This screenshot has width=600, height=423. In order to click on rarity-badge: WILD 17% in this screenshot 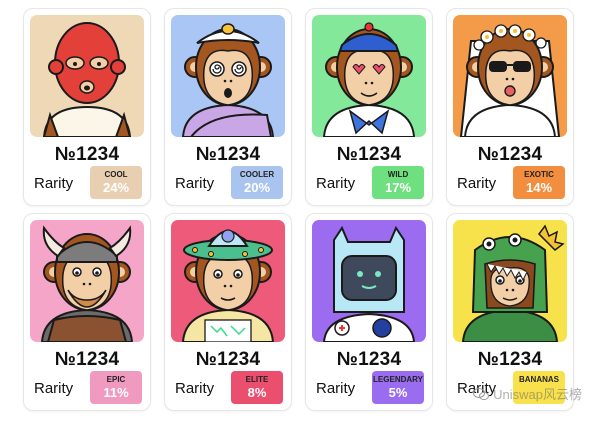, I will do `click(398, 182)`.